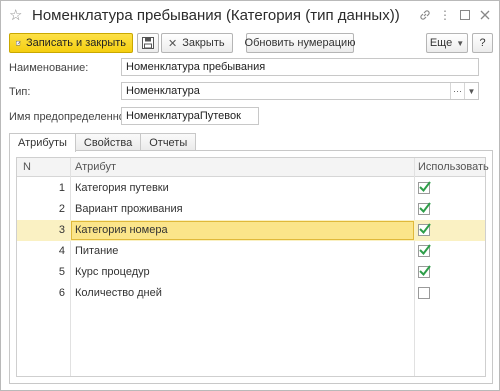  I want to click on row-number: 6, so click(61, 293).